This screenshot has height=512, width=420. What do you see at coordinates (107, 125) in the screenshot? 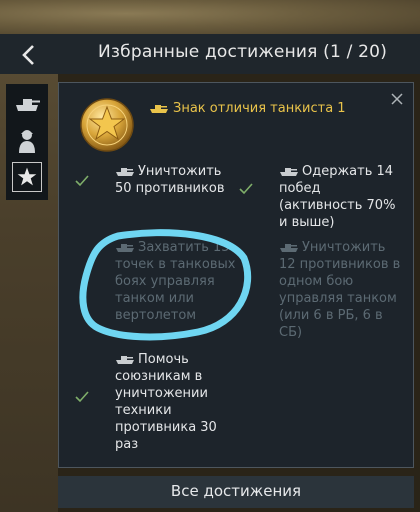
I see `gold-star-medal-icon` at bounding box center [107, 125].